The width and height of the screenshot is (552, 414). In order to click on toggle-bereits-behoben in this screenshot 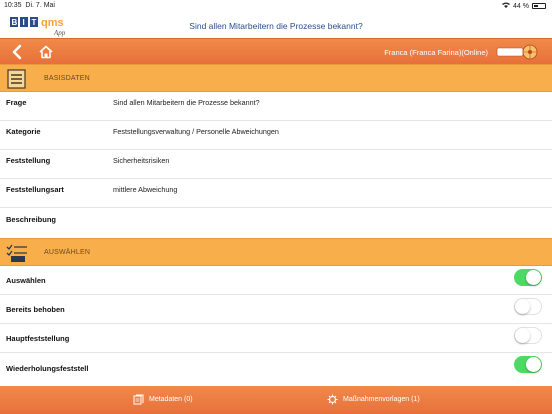, I will do `click(528, 306)`.